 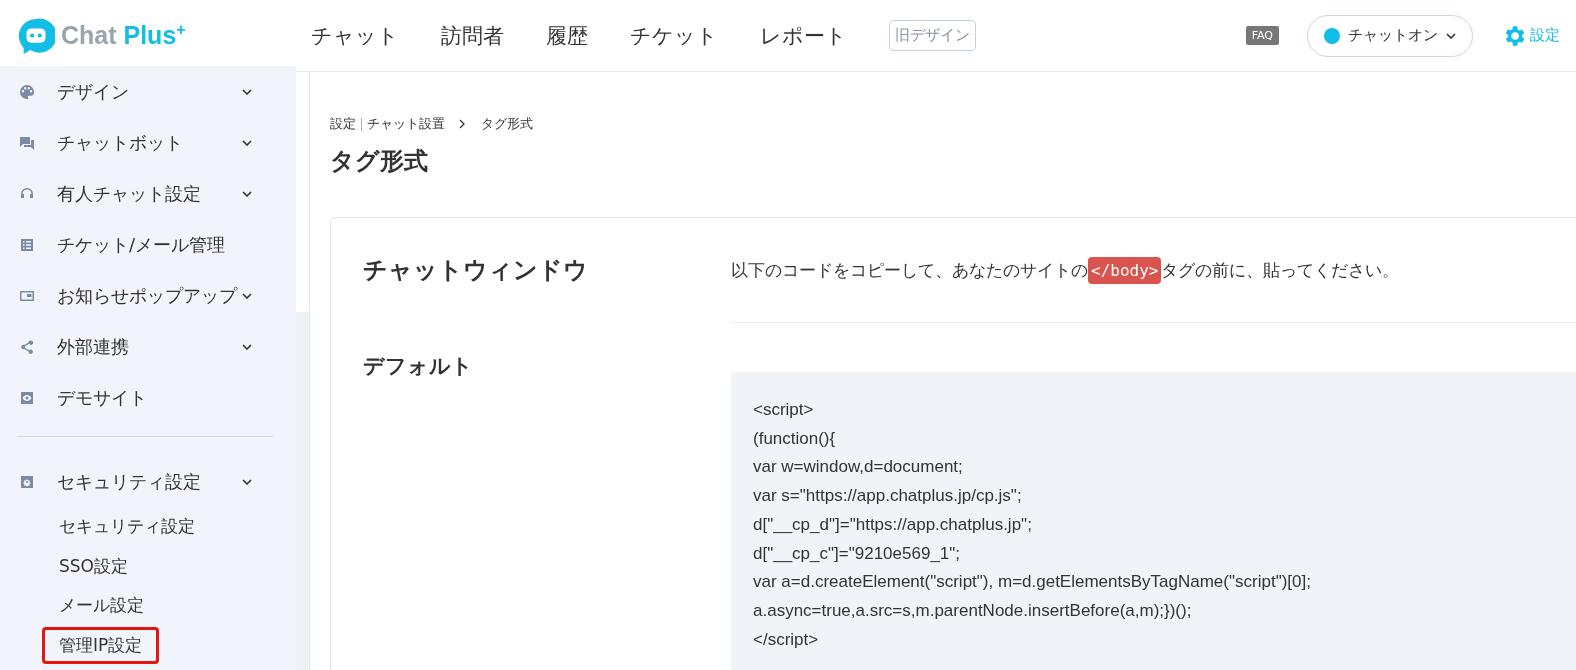 I want to click on sidebar-item: デザイン, so click(x=148, y=91).